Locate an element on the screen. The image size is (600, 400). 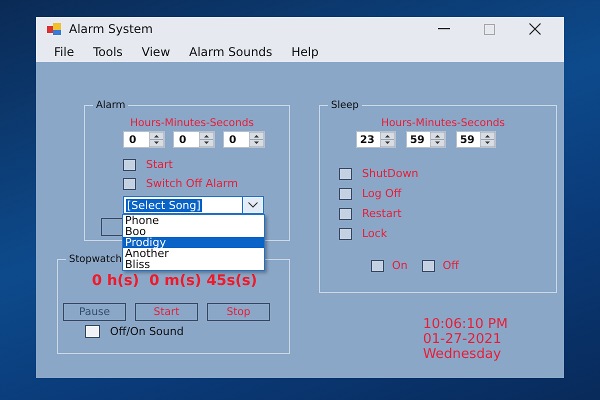
clock-day: Wednesday is located at coordinates (490, 354).